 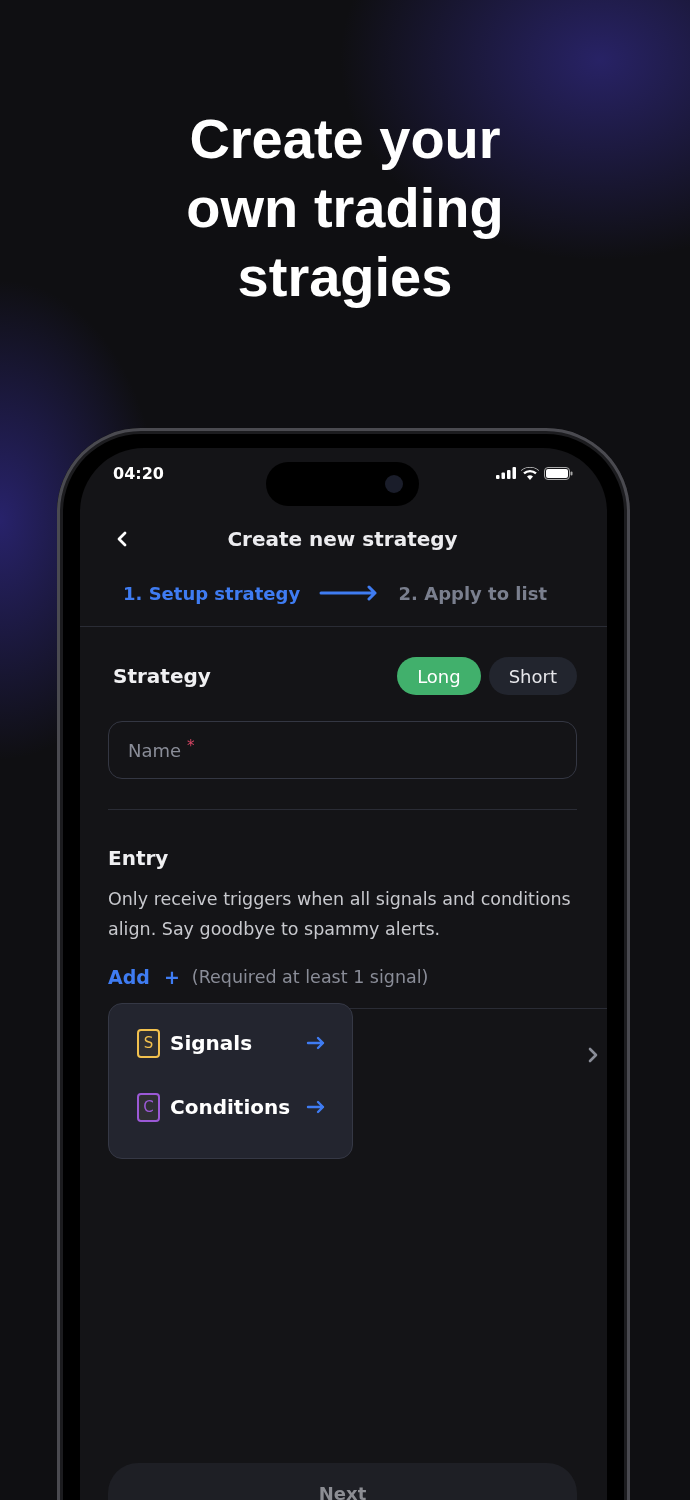 I want to click on screen-title: Create new strategy, so click(x=342, y=539).